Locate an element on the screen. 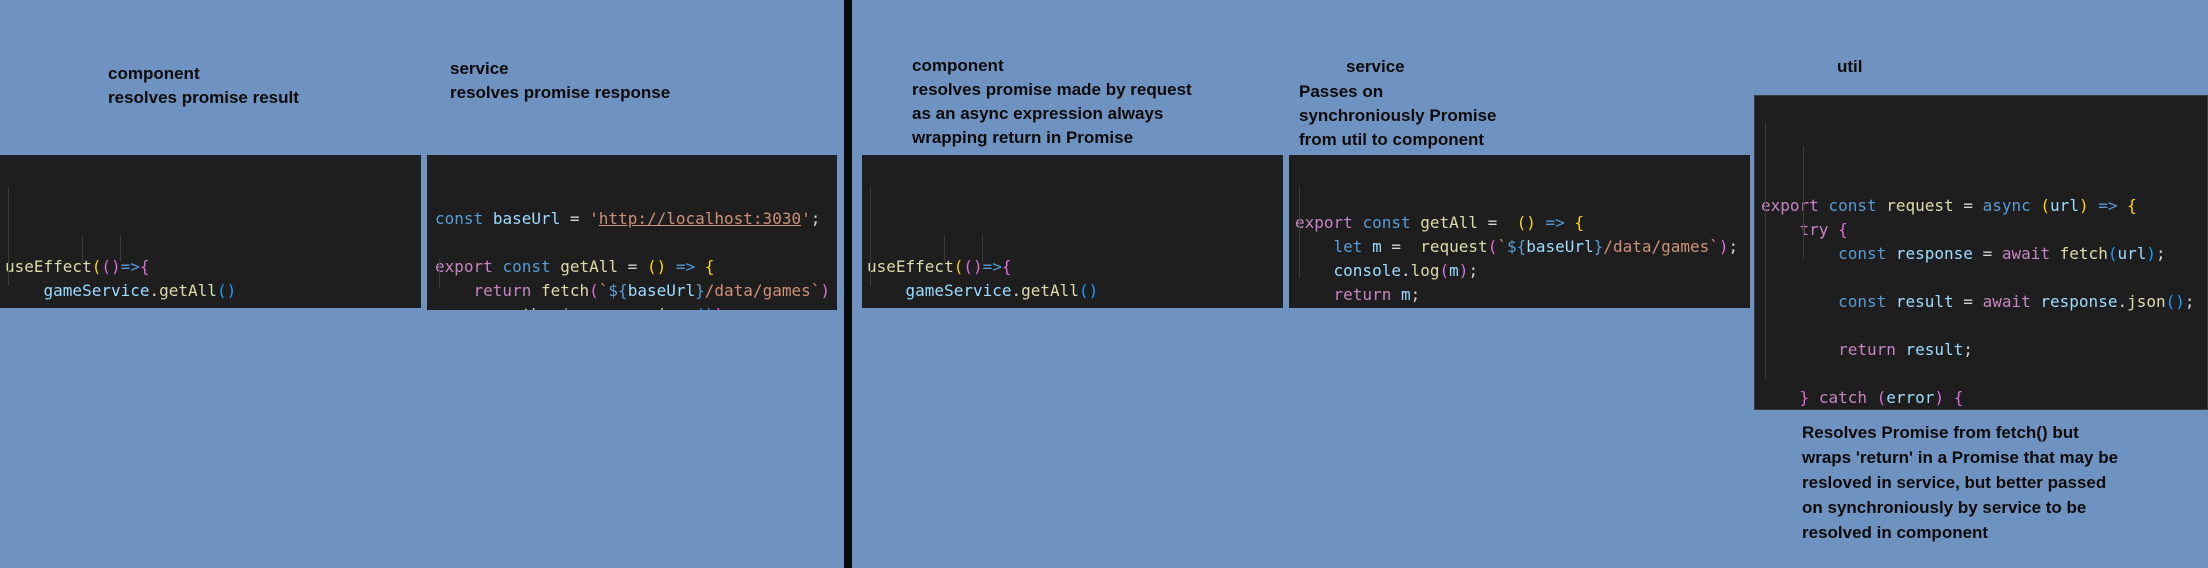 The image size is (2208, 568). footnote-line: resolved in component is located at coordinates (1895, 532).